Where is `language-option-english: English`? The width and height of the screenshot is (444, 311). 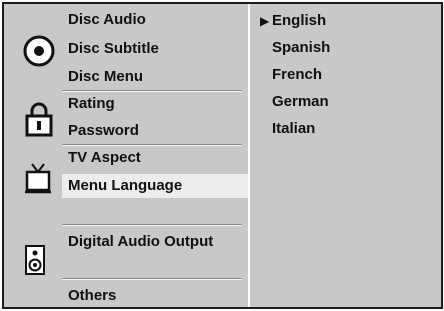
language-option-english: English is located at coordinates (299, 21).